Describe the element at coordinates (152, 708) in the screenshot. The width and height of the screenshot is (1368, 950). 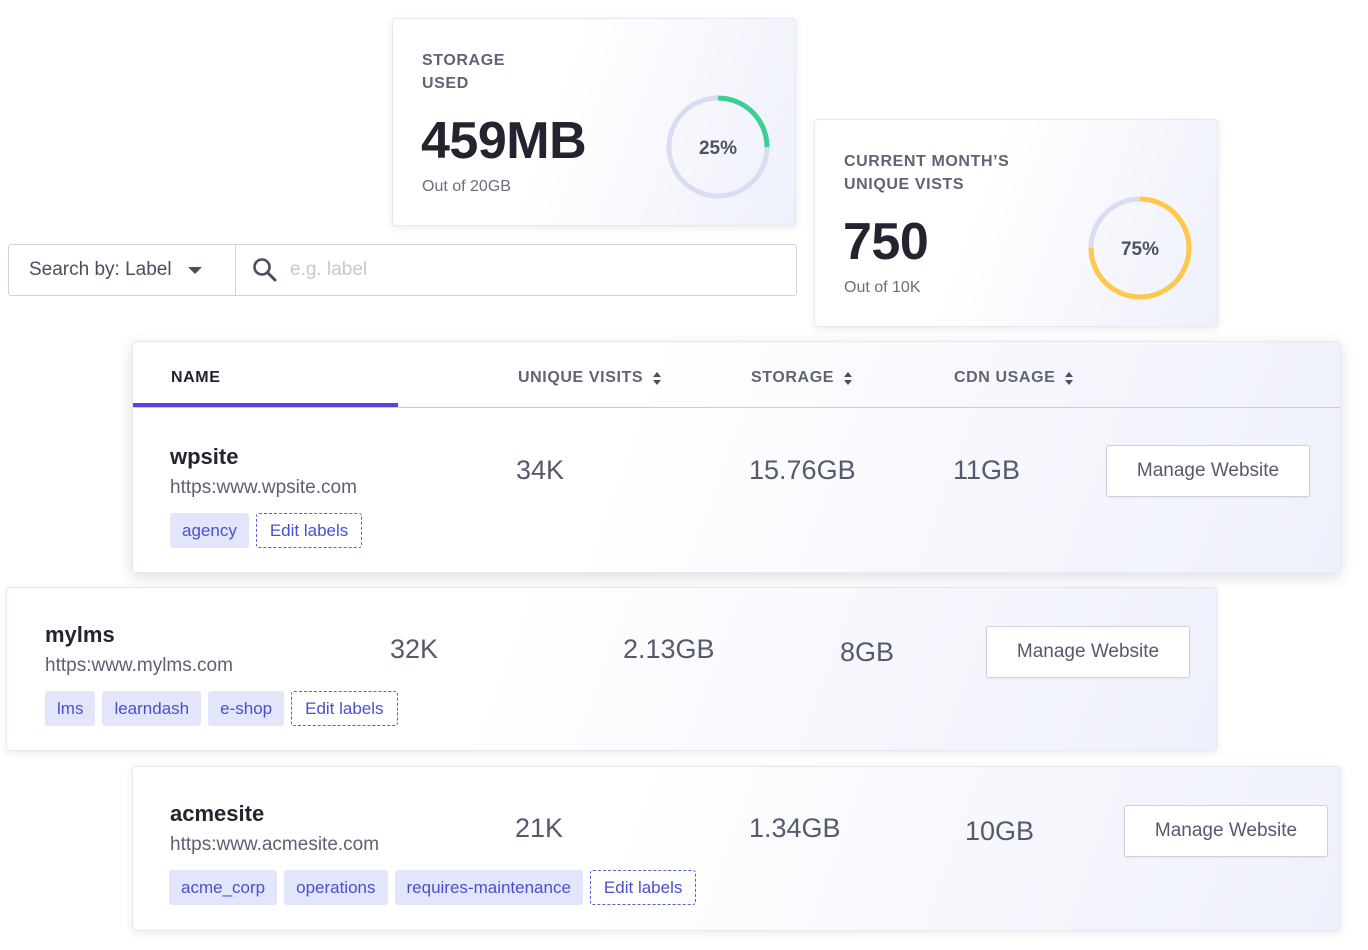
I see `label-tag: learndash` at that location.